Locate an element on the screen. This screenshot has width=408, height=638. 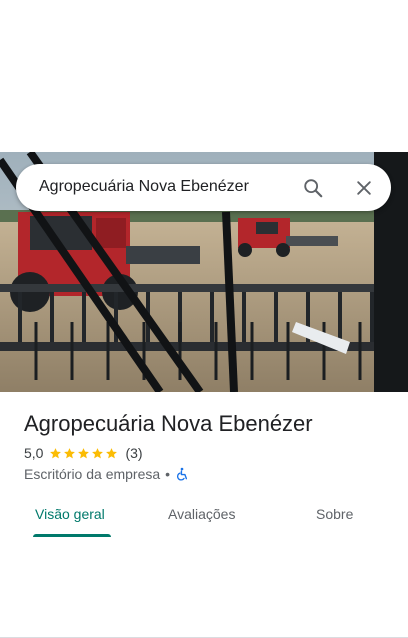
rating-value: 5,0 is located at coordinates (34, 453).